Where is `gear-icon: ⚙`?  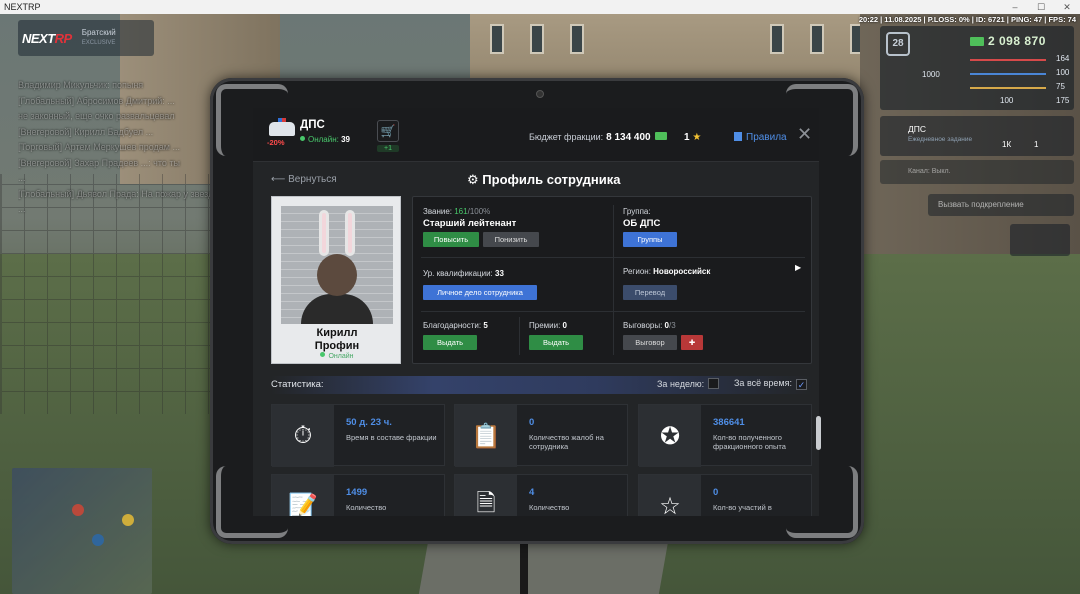
gear-icon: ⚙ is located at coordinates (473, 179).